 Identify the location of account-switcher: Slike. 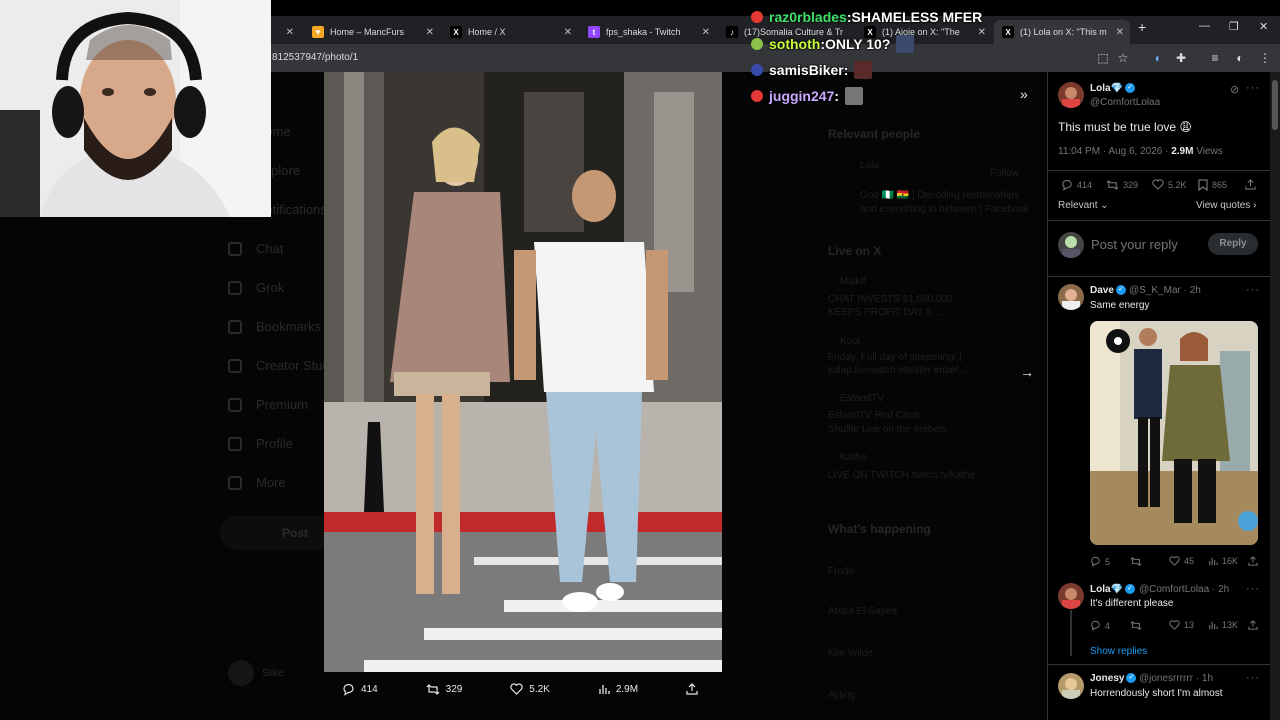
(256, 673).